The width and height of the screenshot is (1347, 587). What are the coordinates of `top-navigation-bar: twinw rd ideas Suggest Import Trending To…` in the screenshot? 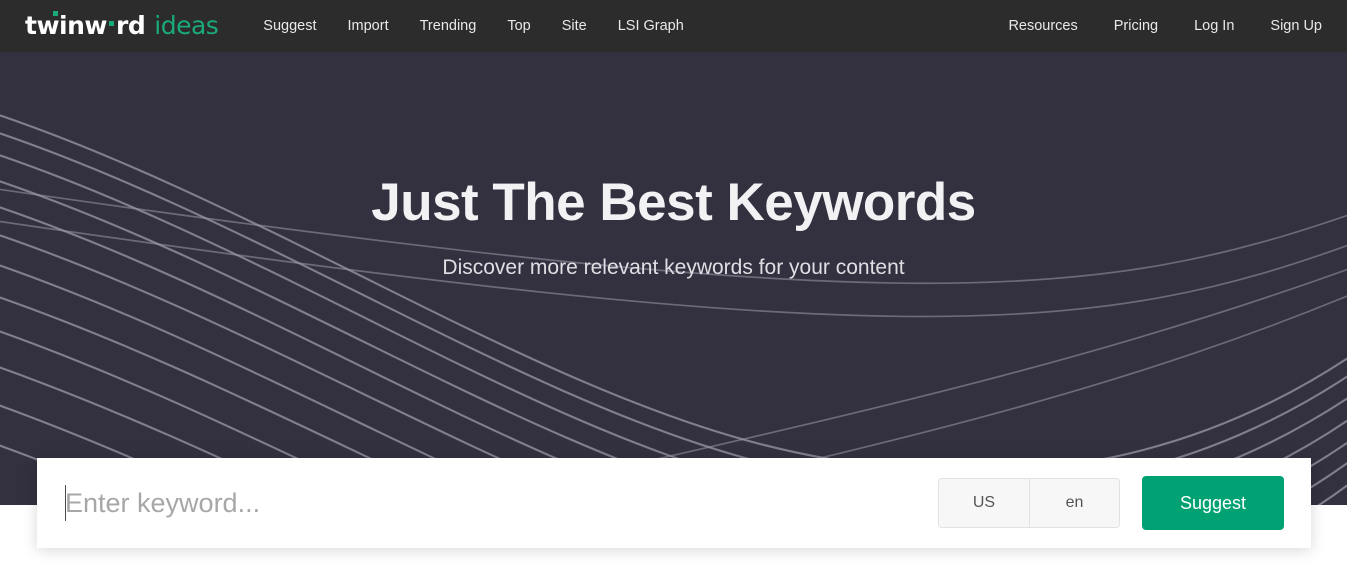 It's located at (673, 26).